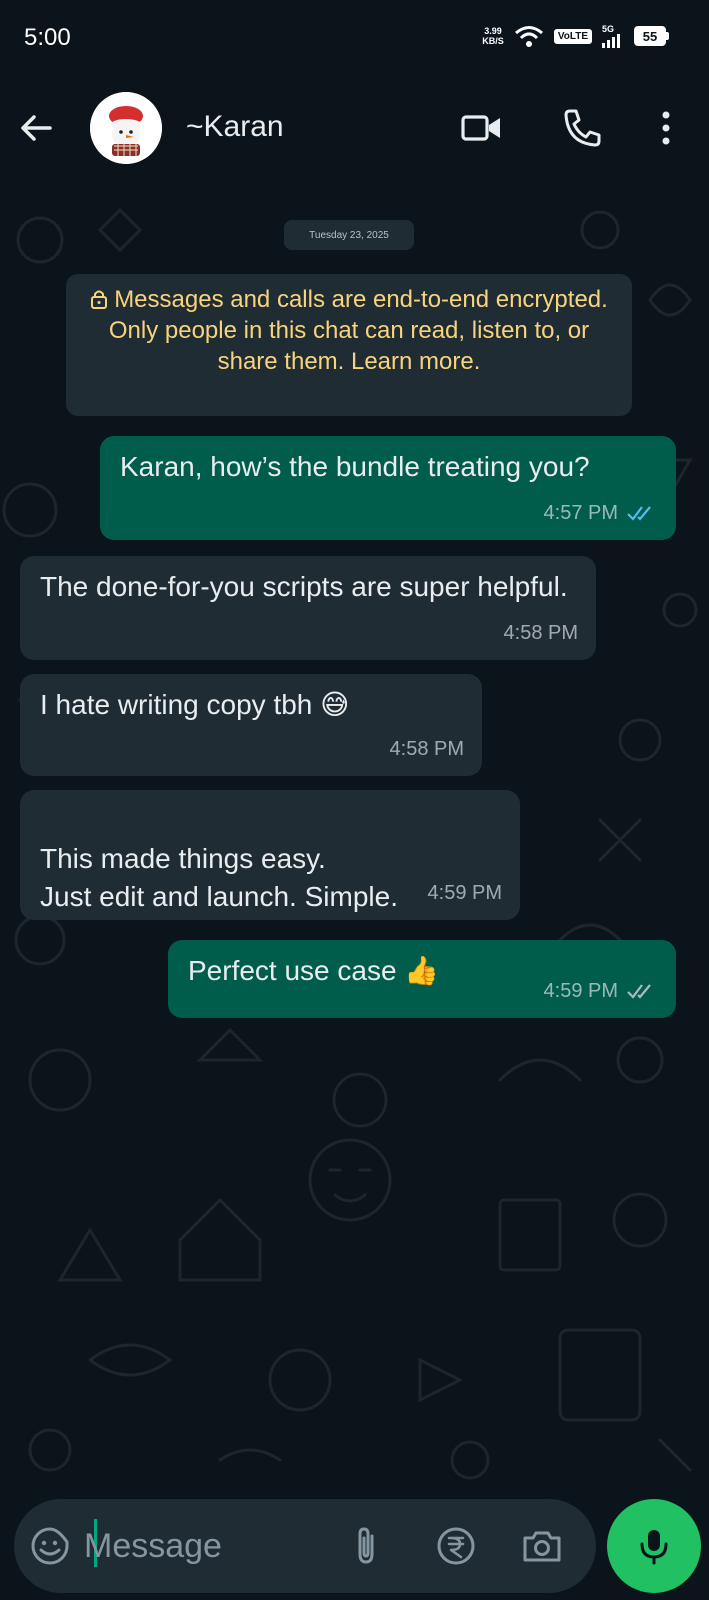 The image size is (709, 1600). I want to click on message-composer, so click(354, 1547).